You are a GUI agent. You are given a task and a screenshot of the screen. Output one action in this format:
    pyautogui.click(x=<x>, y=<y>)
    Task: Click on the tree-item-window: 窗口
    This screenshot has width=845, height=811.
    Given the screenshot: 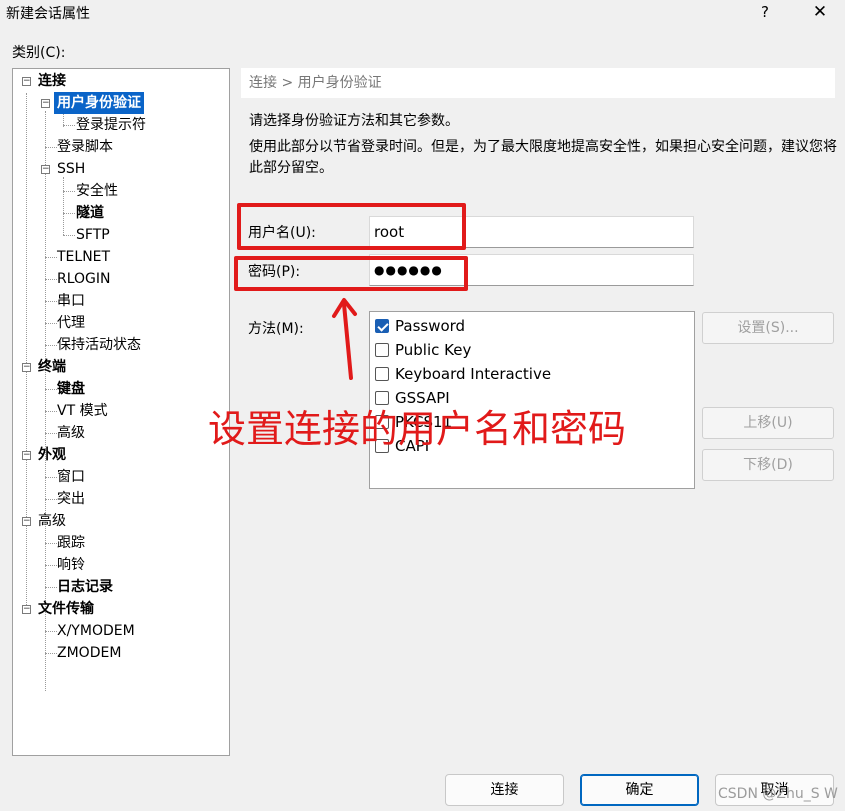 What is the action you would take?
    pyautogui.click(x=71, y=477)
    